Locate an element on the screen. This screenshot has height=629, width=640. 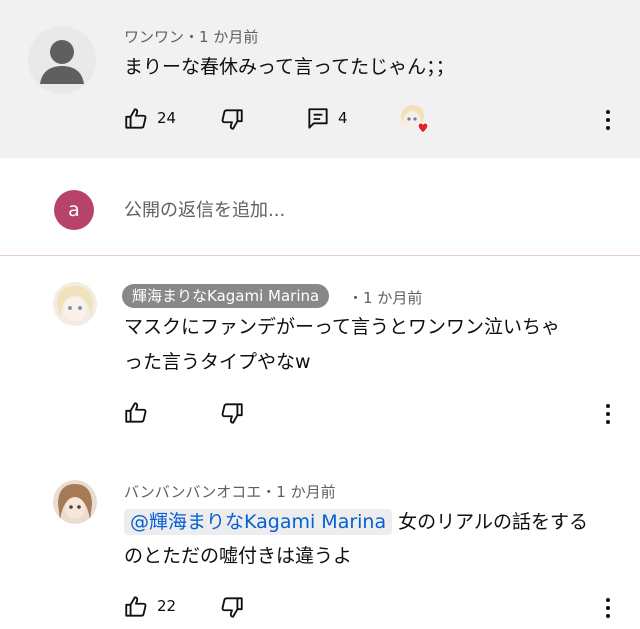
comment-author: ワンワン is located at coordinates (154, 37).